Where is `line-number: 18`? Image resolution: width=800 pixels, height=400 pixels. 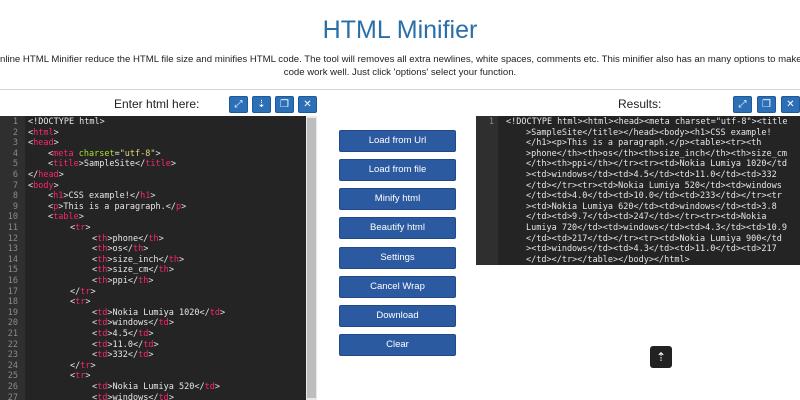
line-number: 18 is located at coordinates (12, 302).